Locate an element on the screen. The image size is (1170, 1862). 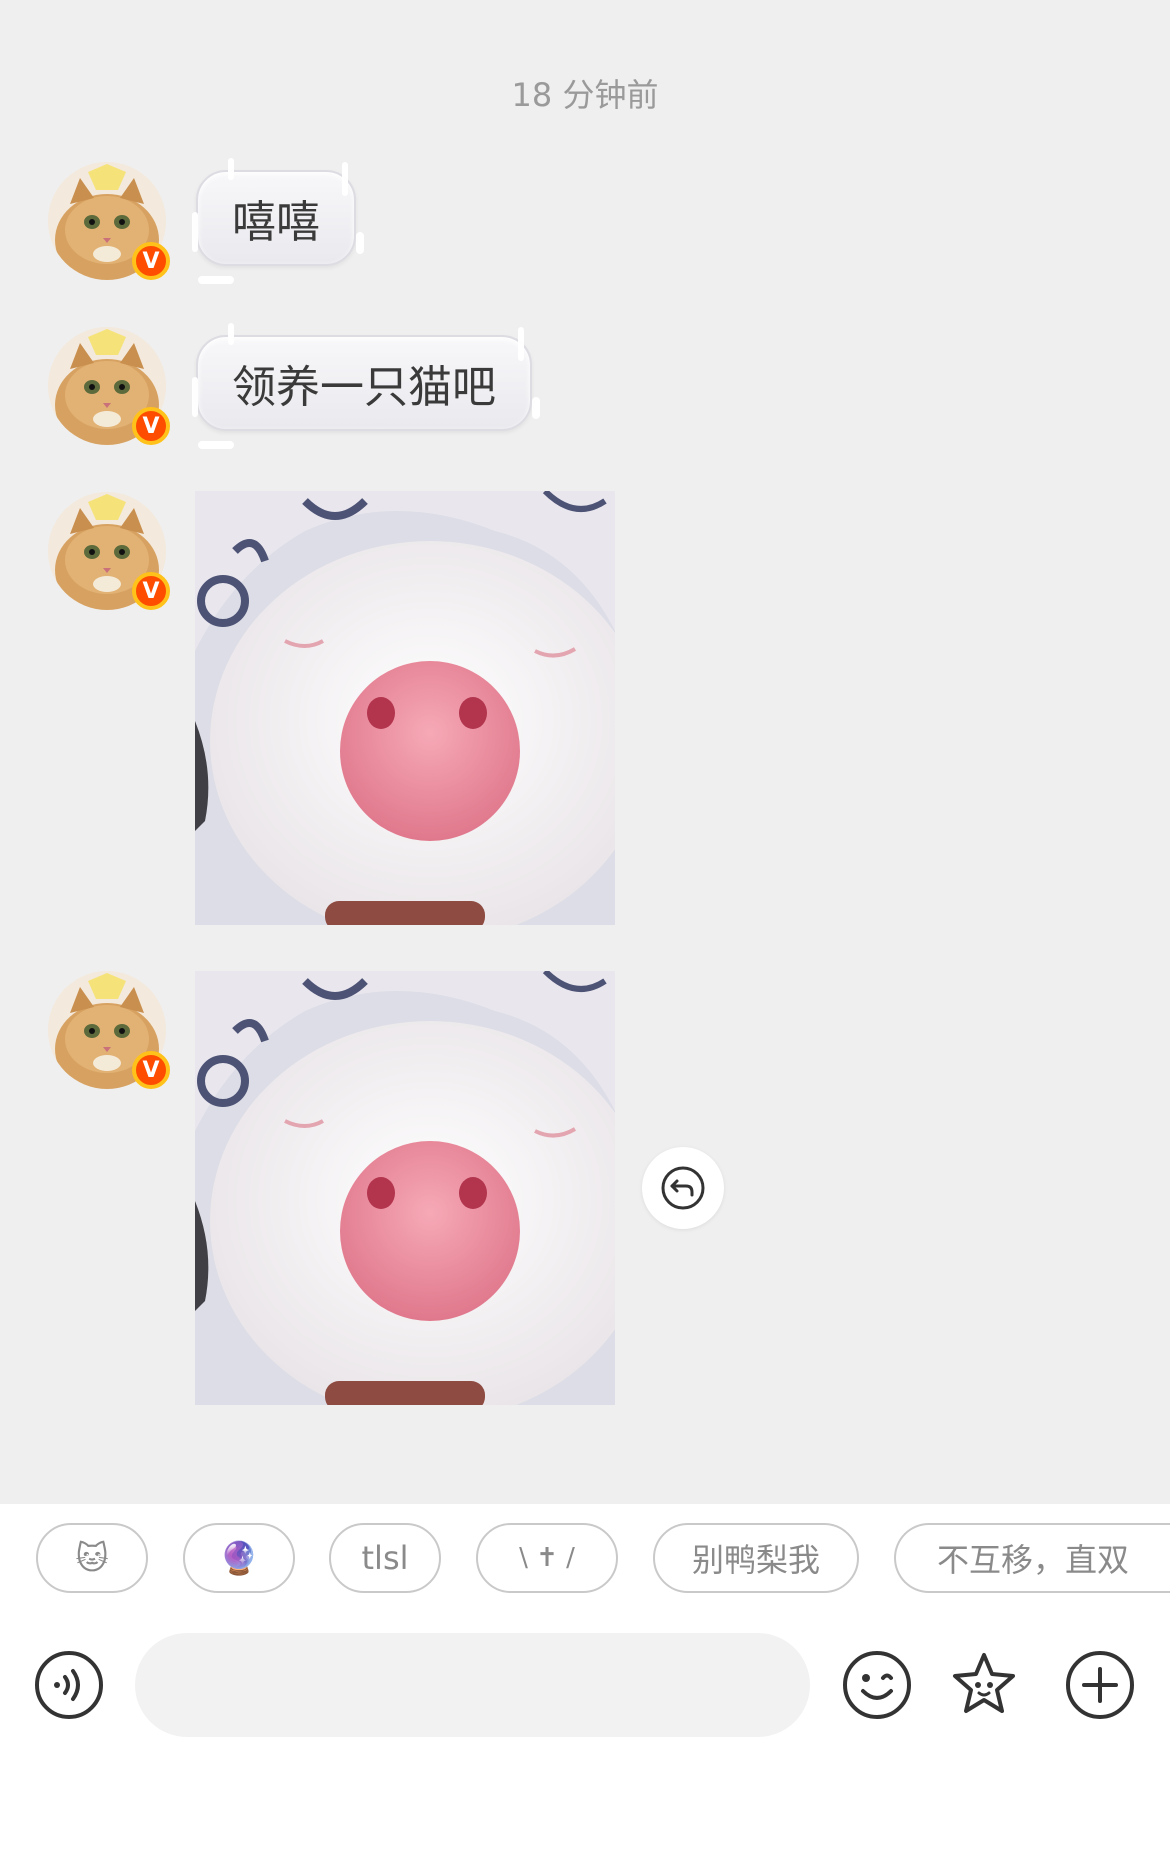
quick-reply-chip: \ ✝ / is located at coordinates (547, 1558).